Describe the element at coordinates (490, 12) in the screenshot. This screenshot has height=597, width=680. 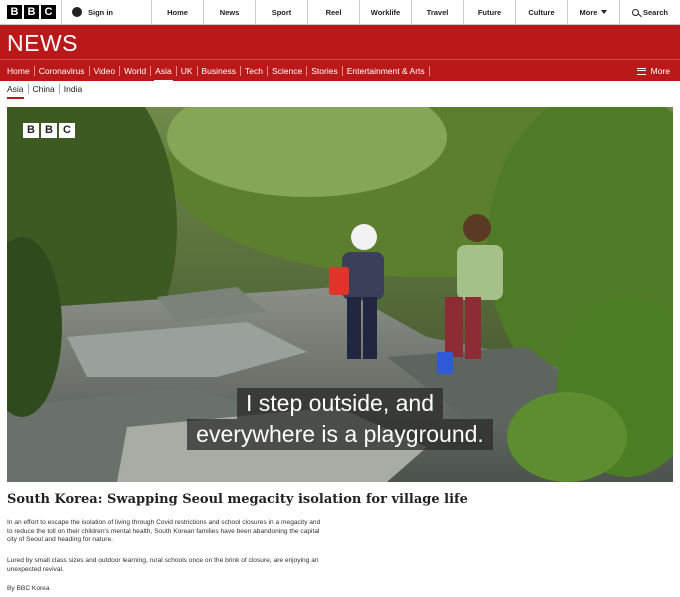
I see `nav-future: Future` at that location.